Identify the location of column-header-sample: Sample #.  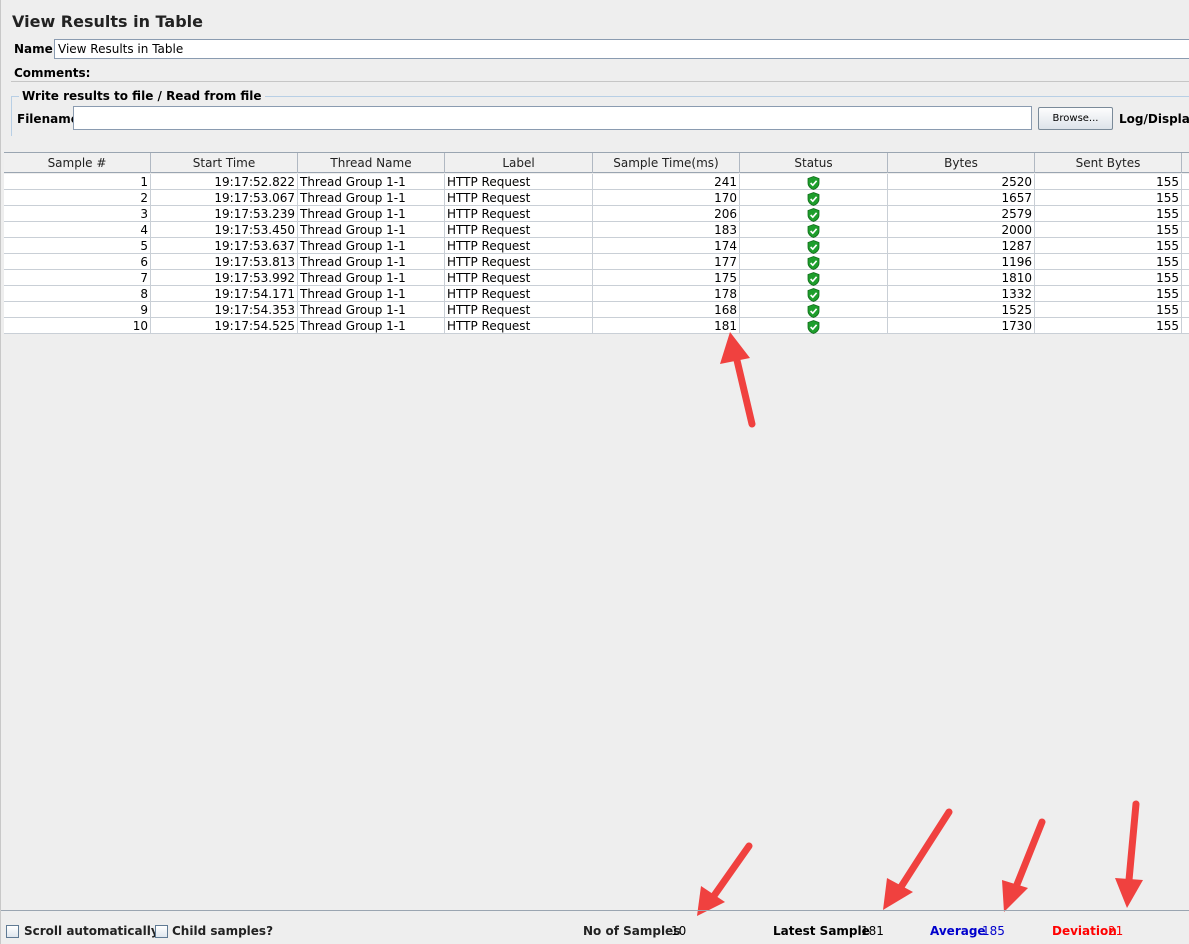
(77, 163).